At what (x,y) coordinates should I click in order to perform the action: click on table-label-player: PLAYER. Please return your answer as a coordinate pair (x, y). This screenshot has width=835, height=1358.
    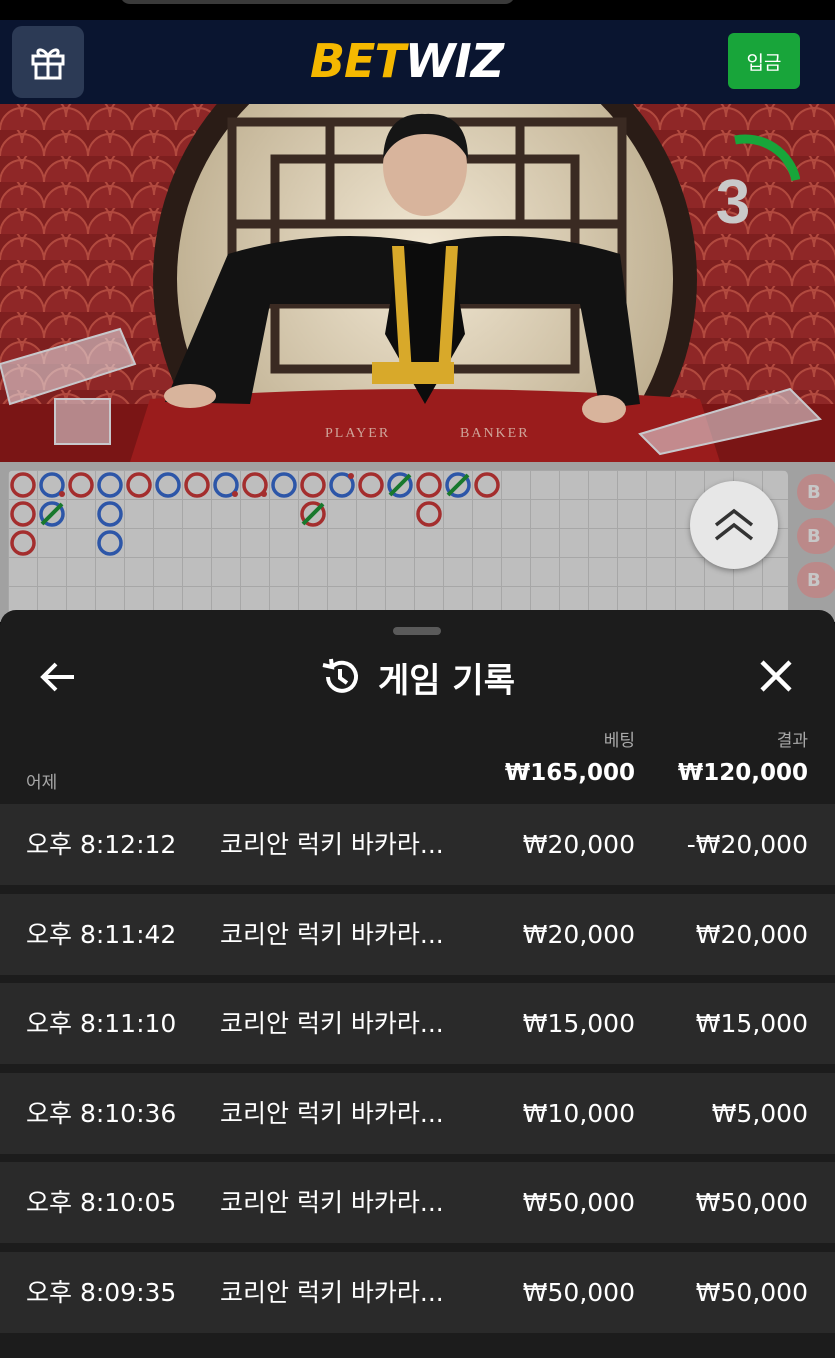
    Looking at the image, I should click on (357, 433).